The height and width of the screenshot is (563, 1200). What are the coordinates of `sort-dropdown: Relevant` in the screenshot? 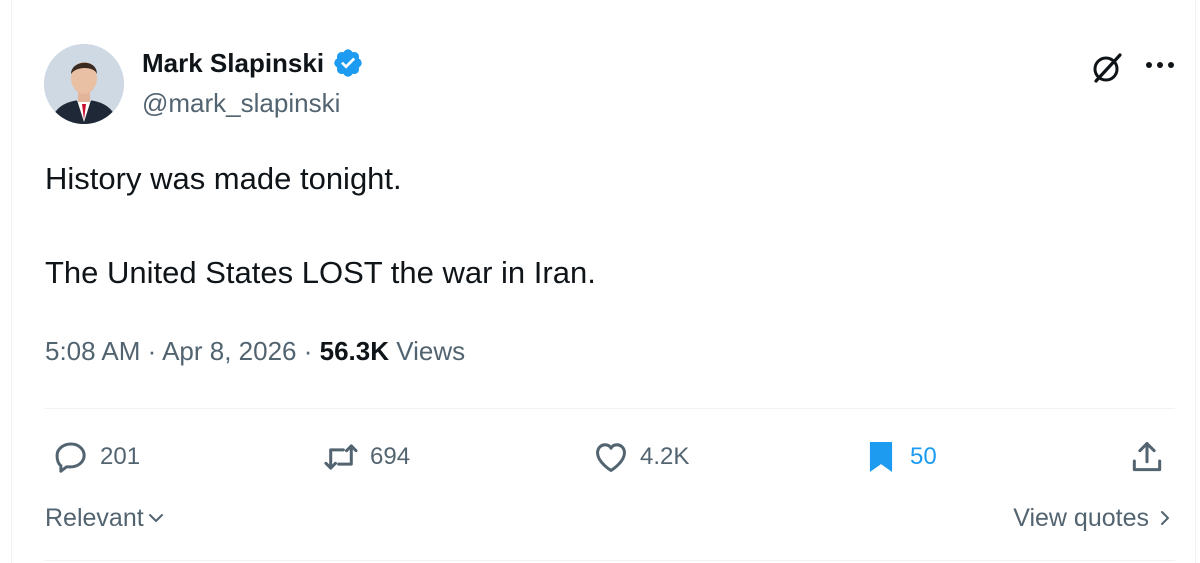 It's located at (105, 518).